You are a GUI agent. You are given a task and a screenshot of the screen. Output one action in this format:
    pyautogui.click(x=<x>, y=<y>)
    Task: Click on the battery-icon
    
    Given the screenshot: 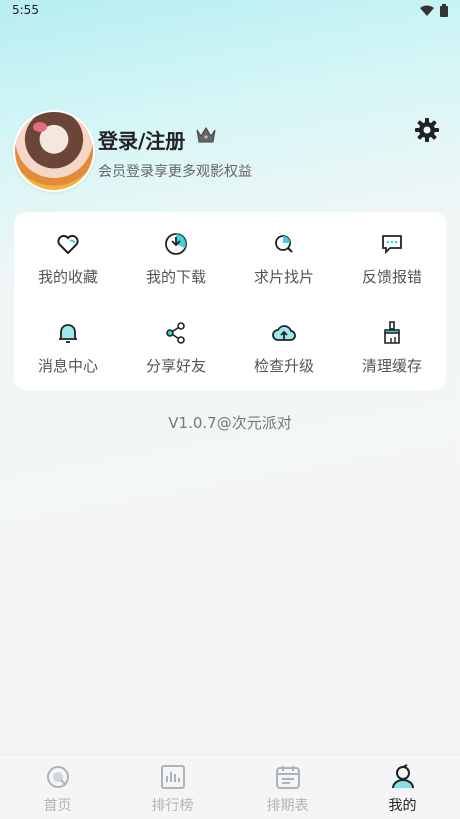 What is the action you would take?
    pyautogui.click(x=444, y=10)
    